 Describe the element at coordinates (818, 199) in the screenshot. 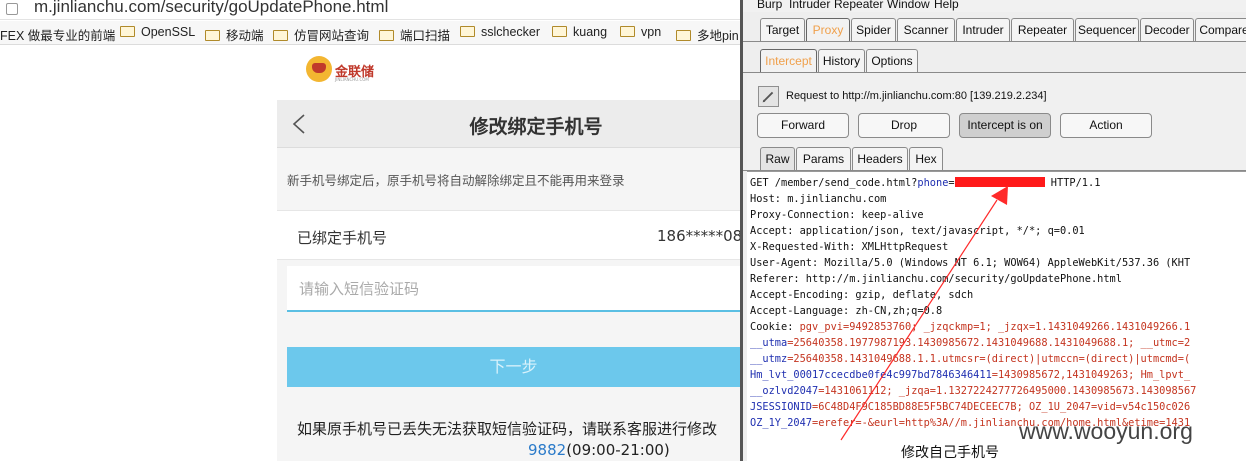

I see `header-line: Host: m.jinlianchu.com` at that location.